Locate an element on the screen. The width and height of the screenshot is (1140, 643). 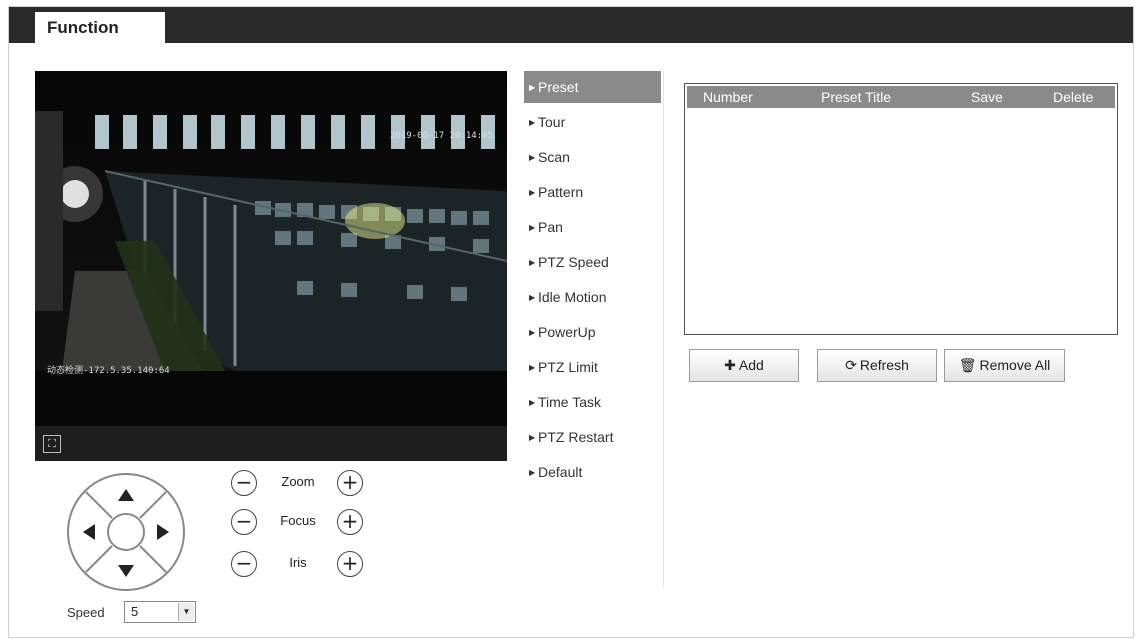
ptz-up-button is located at coordinates (126, 498).